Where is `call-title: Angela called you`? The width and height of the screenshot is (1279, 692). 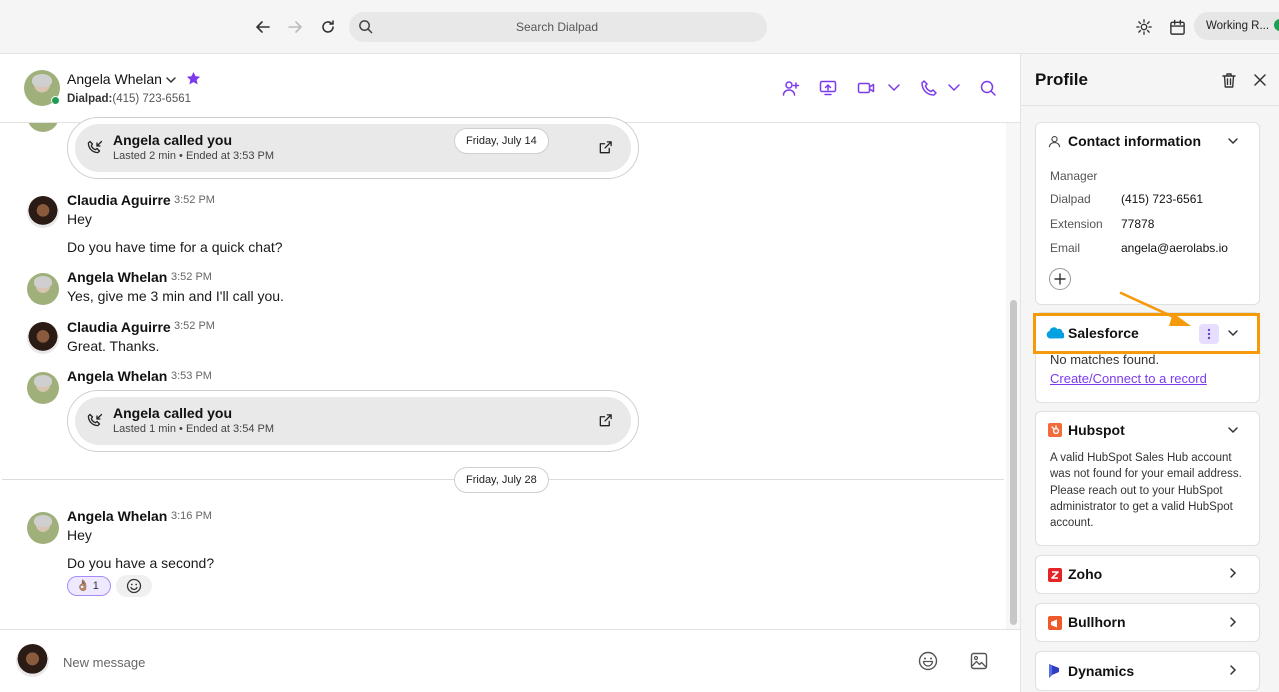 call-title: Angela called you is located at coordinates (173, 413).